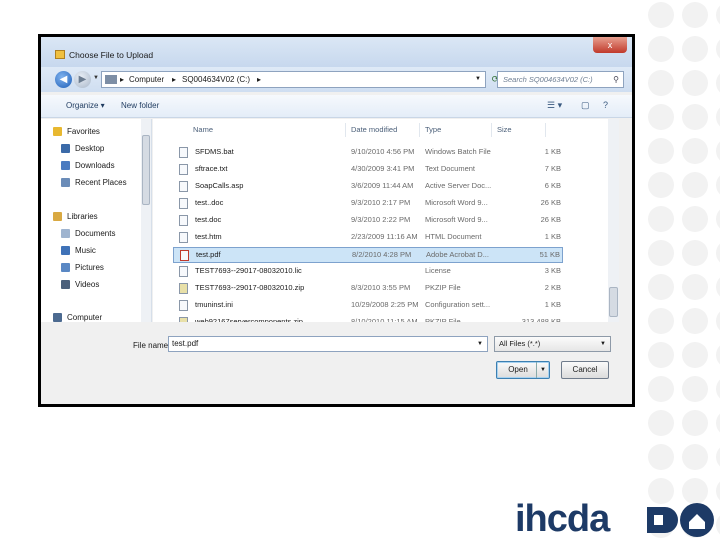 Image resolution: width=720 pixels, height=543 pixels. I want to click on file-type-dropdown-icon: ▼, so click(603, 344).